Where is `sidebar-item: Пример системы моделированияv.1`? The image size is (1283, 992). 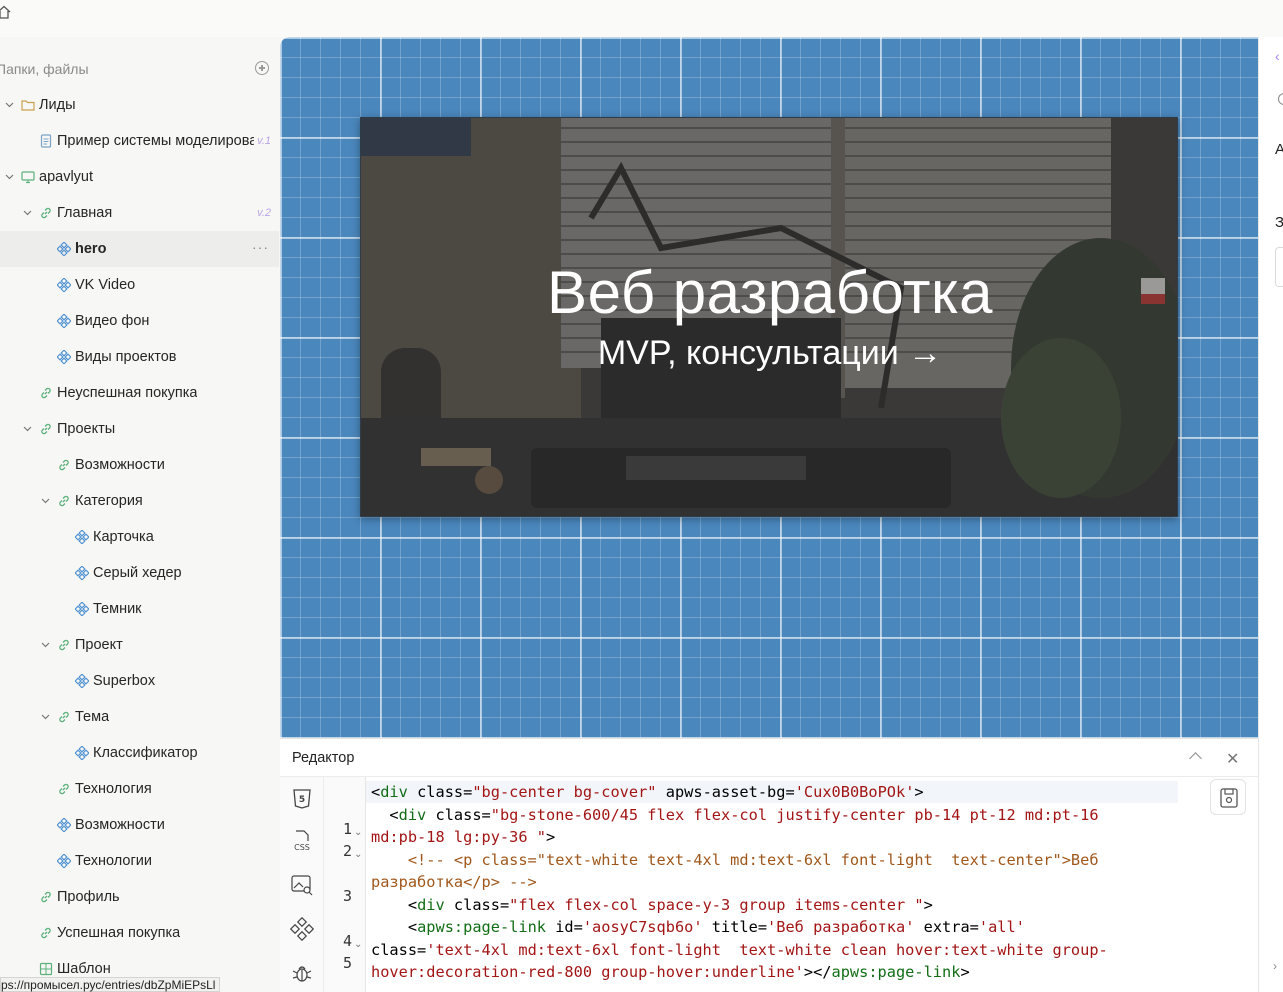
sidebar-item: Пример системы моделированияv.1 is located at coordinates (139, 141).